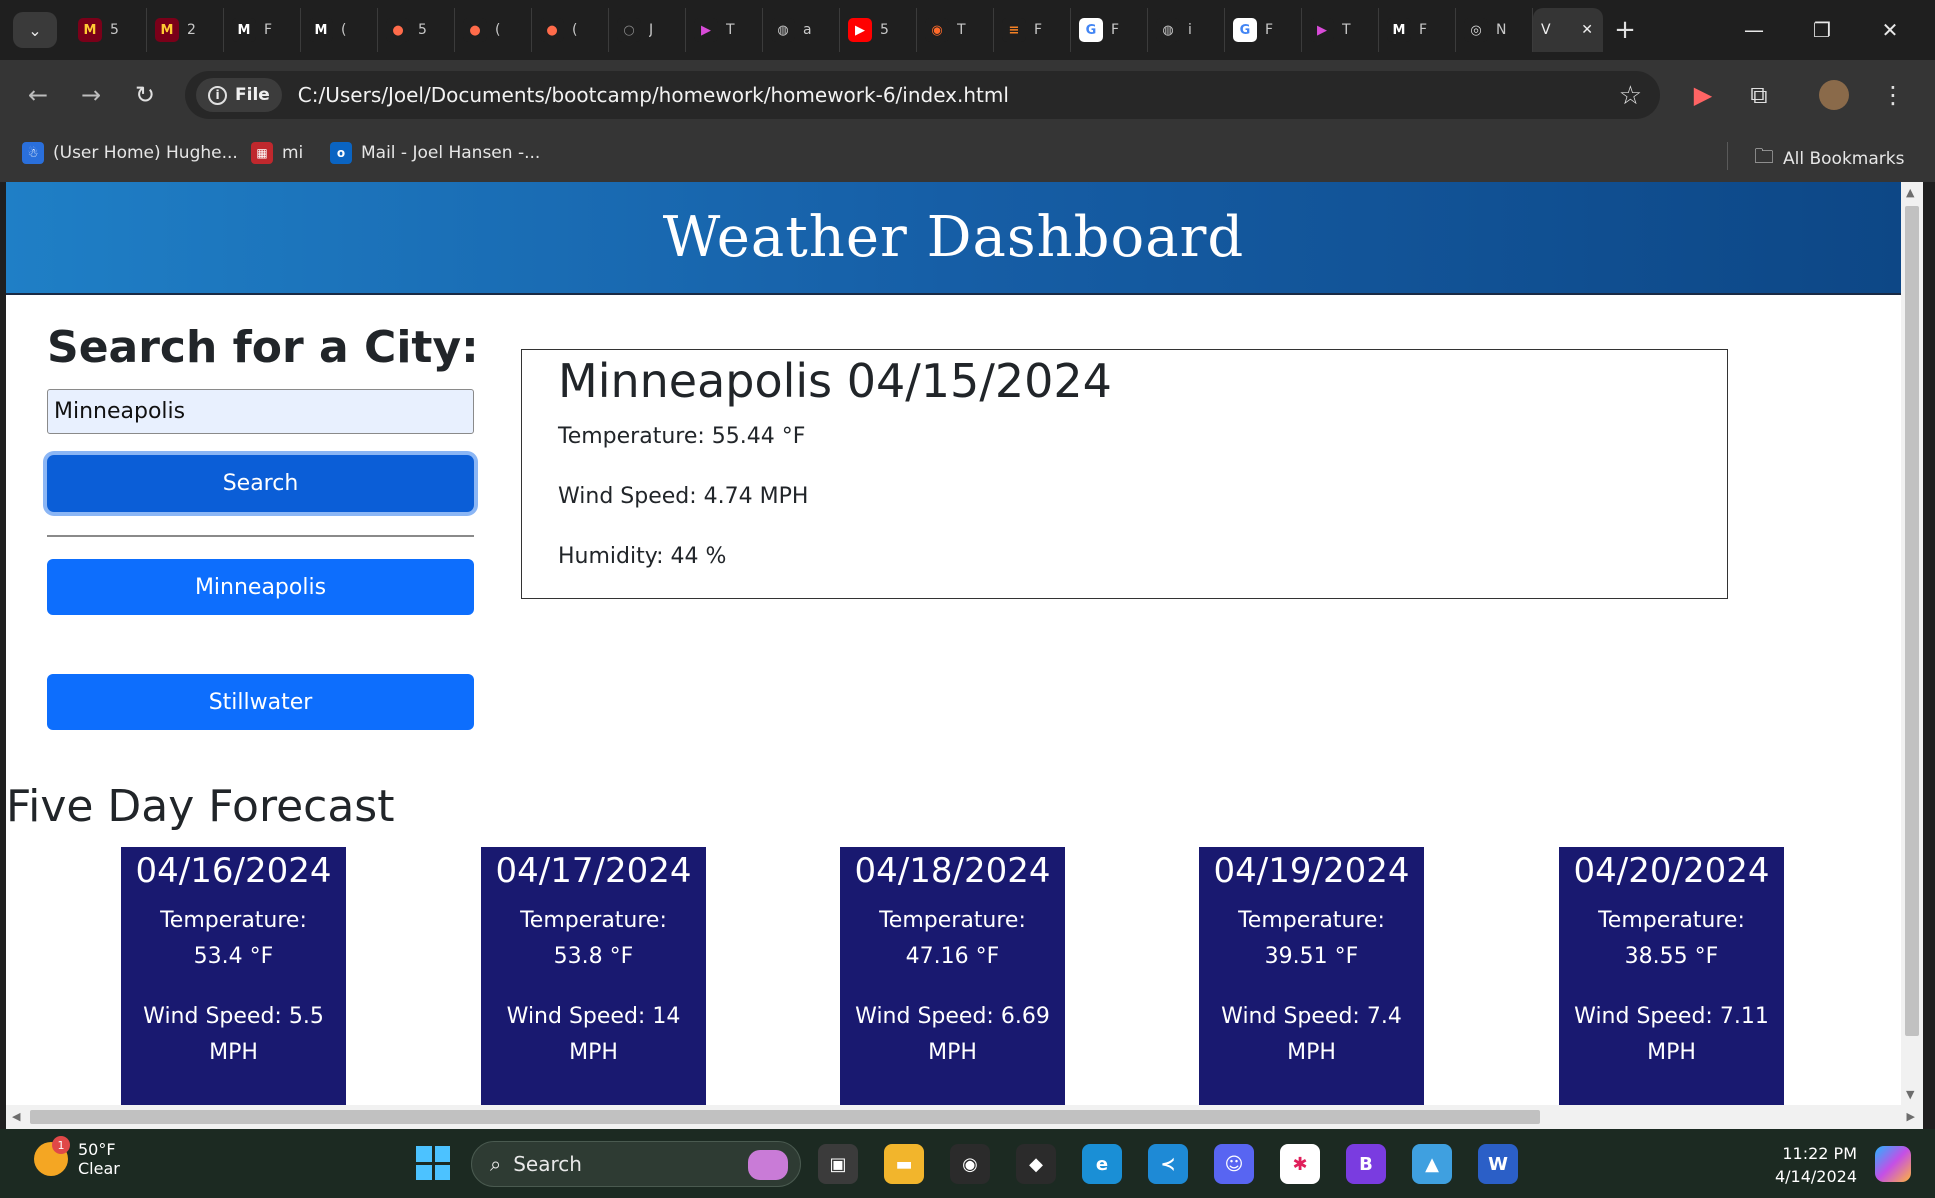 The height and width of the screenshot is (1198, 1935). Describe the element at coordinates (904, 1164) in the screenshot. I see `file-explorer-icon: ▬` at that location.